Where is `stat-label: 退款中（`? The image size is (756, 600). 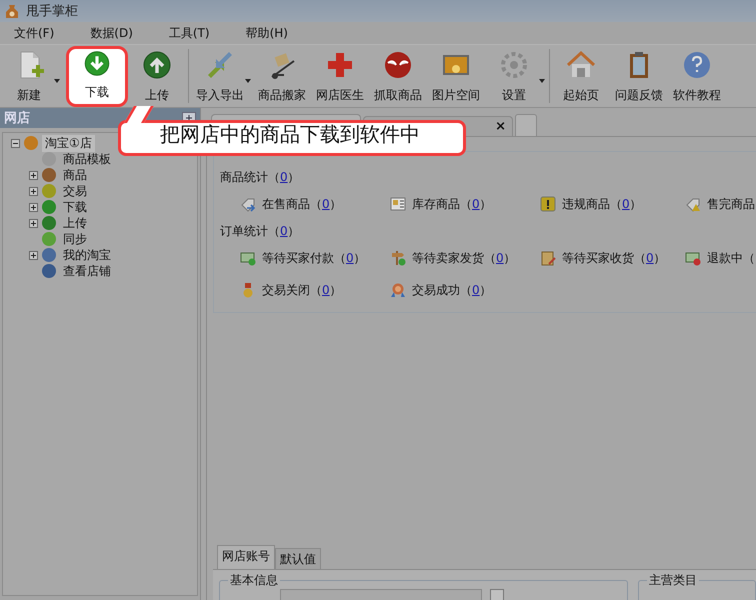
stat-label: 退款中（ is located at coordinates (731, 258).